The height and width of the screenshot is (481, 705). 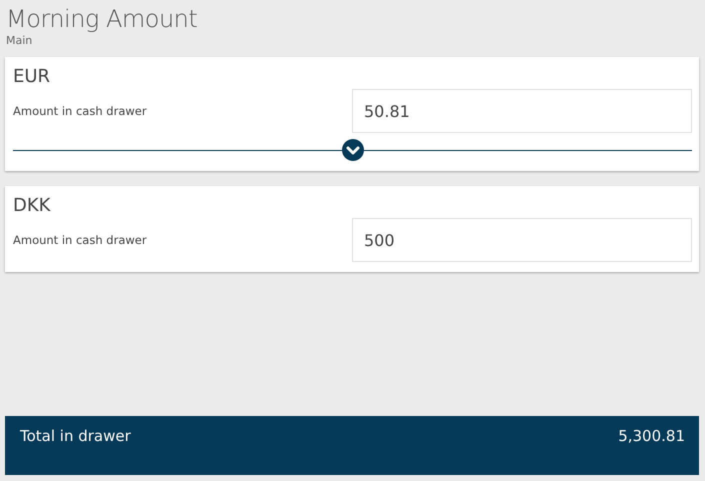 What do you see at coordinates (102, 19) in the screenshot?
I see `page-title: Morning Amount` at bounding box center [102, 19].